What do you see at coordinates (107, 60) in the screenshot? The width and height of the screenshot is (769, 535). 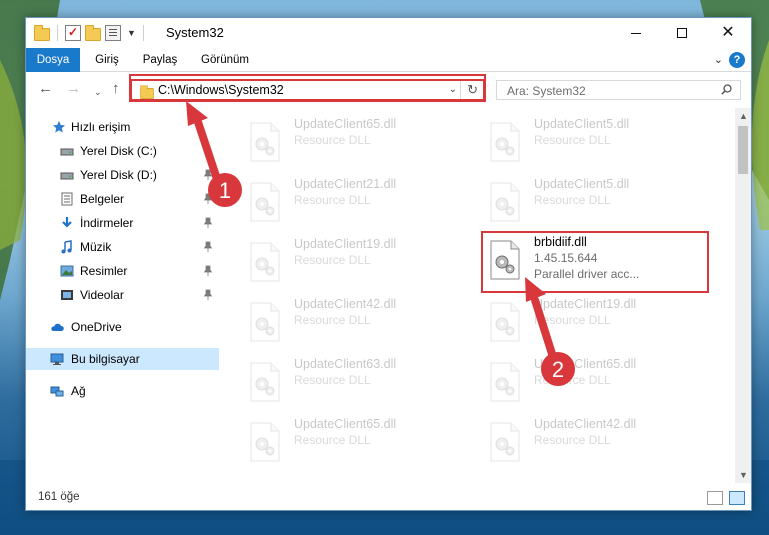 I see `tab-home: Giriş` at bounding box center [107, 60].